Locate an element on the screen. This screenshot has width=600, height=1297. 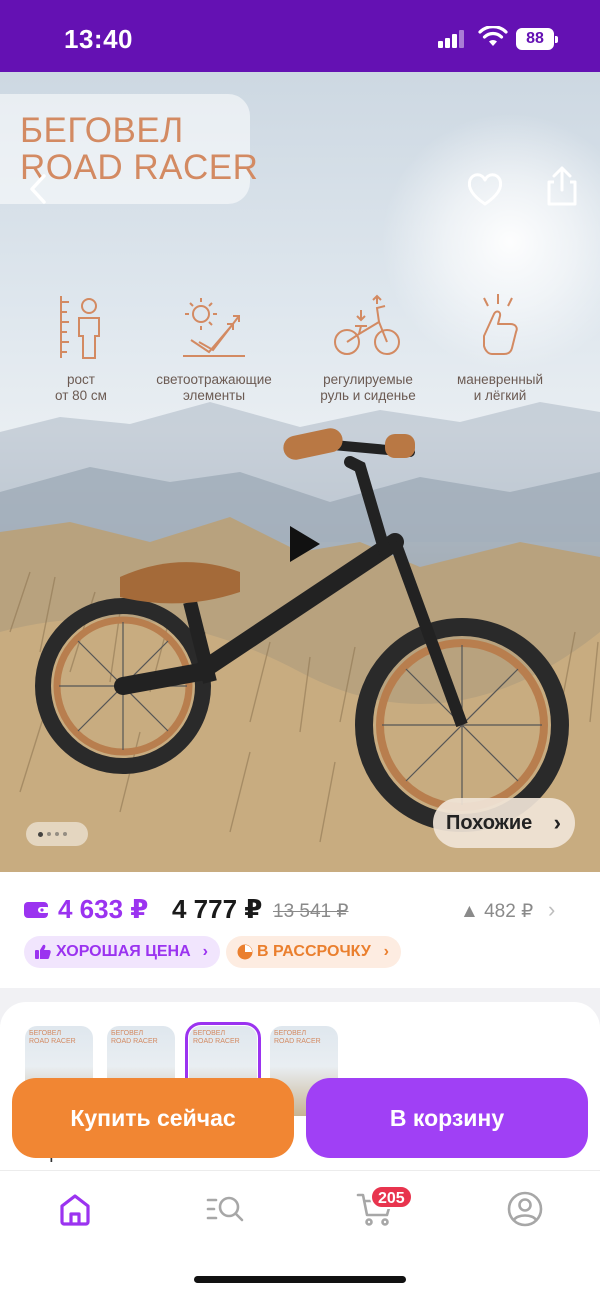
status-bar: 13:40 88 is located at coordinates (300, 36).